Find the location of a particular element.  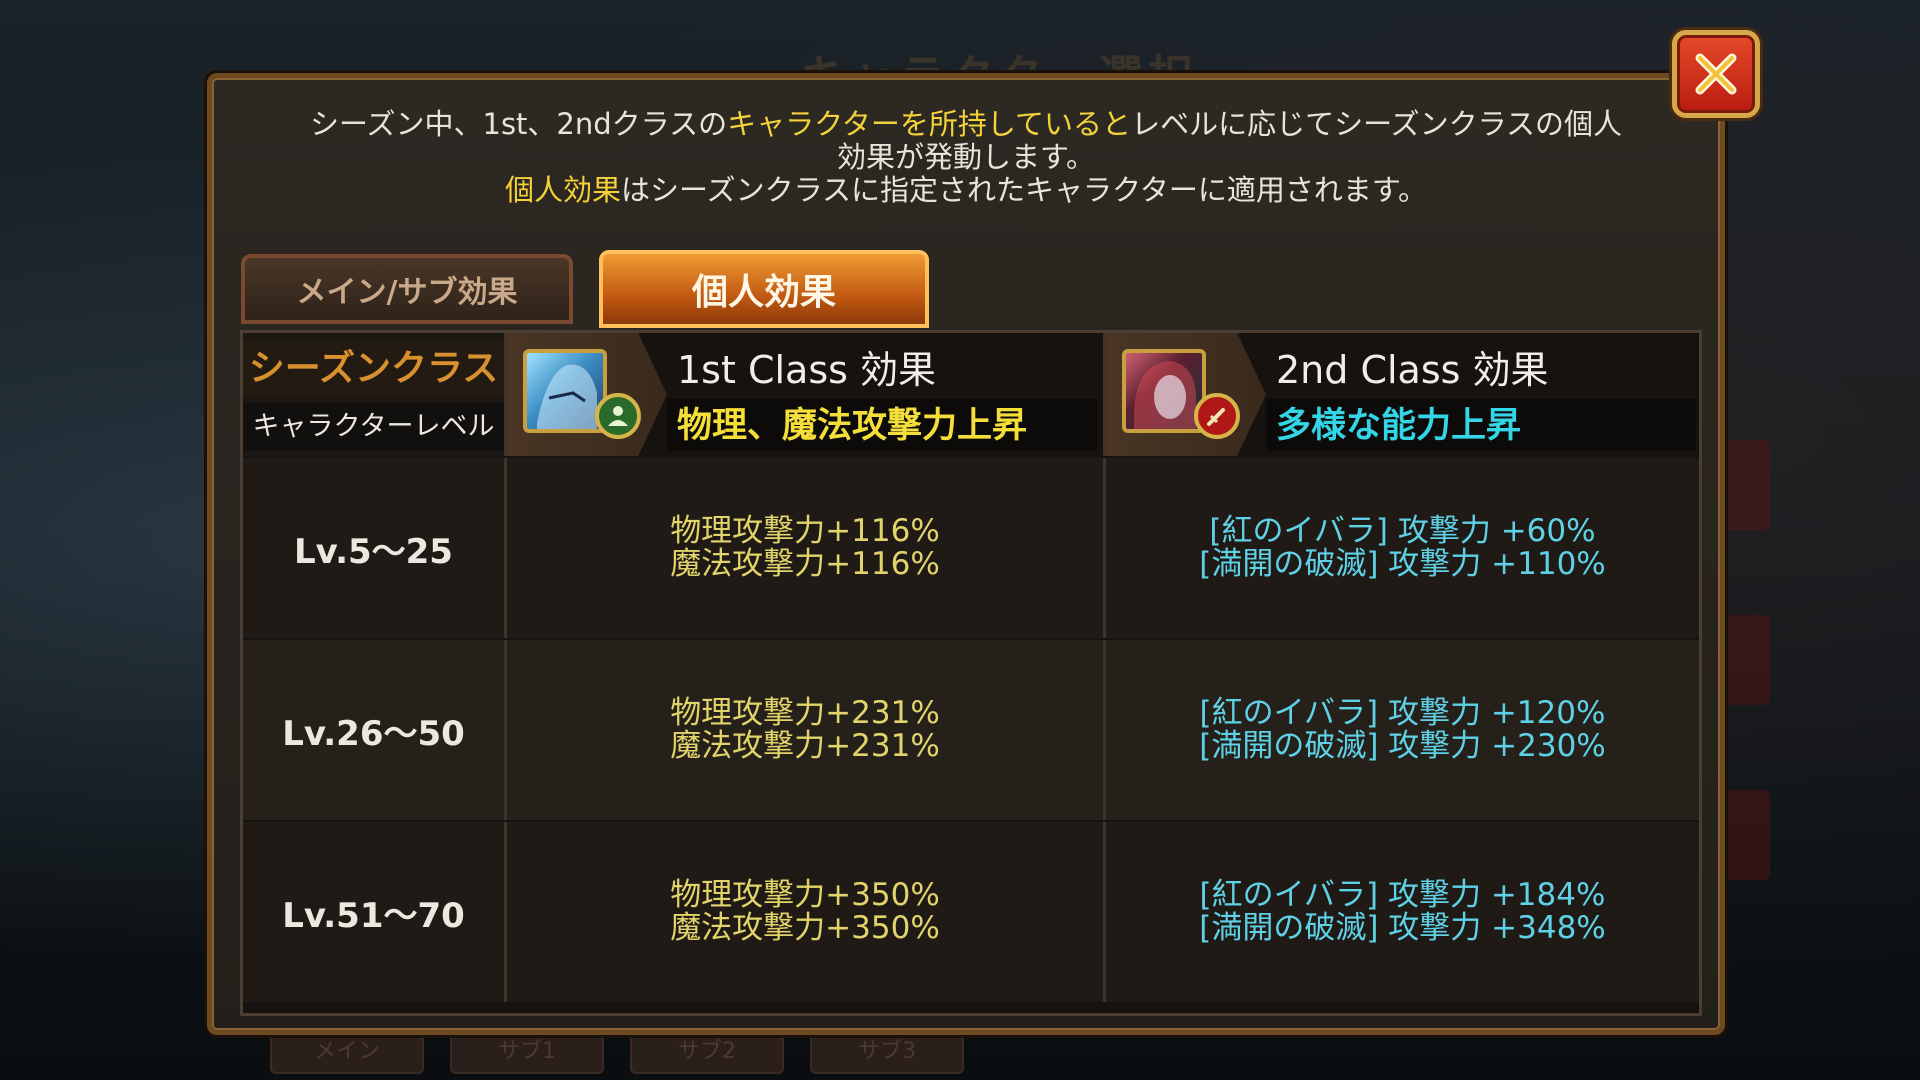

class1-bonus: 物理攻撃力+231% 魔法攻撃力+231% is located at coordinates (806, 730).